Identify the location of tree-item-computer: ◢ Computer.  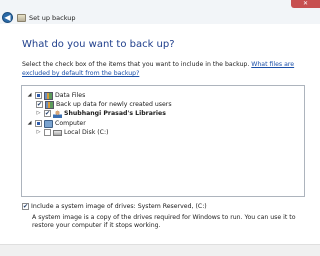
(56, 123).